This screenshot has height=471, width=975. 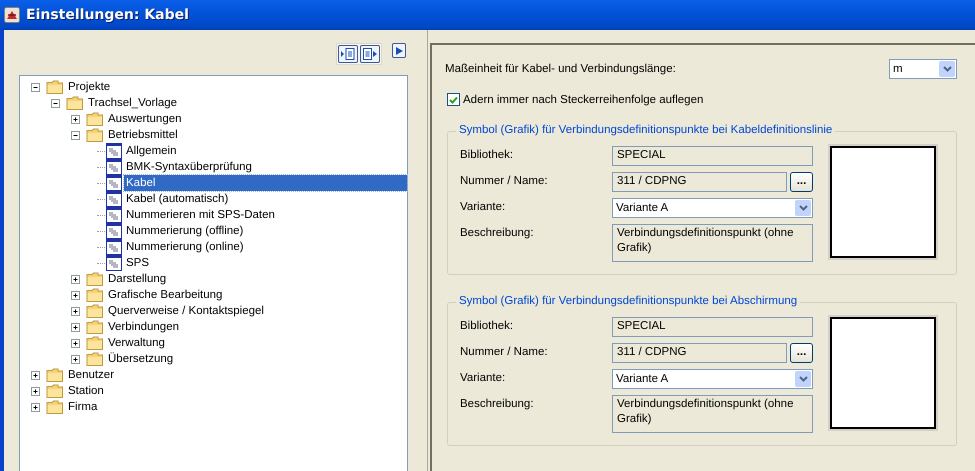 I want to click on tree-item: BMK-Syntaxüberprüfung, so click(x=189, y=167).